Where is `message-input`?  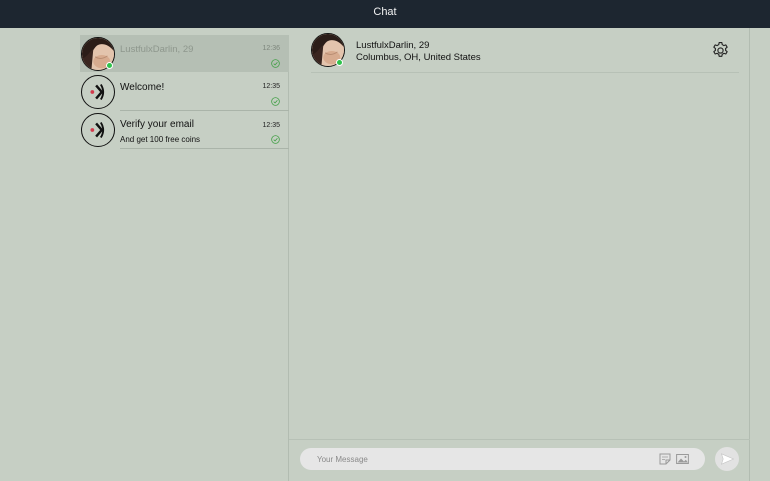 message-input is located at coordinates (502, 459).